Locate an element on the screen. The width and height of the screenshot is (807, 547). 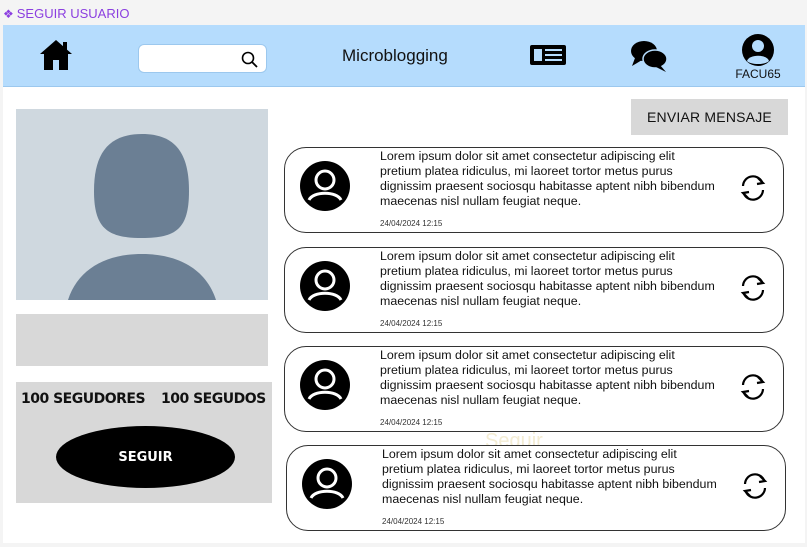
top-navbar: Microblogging FACU65 is located at coordinates (404, 56).